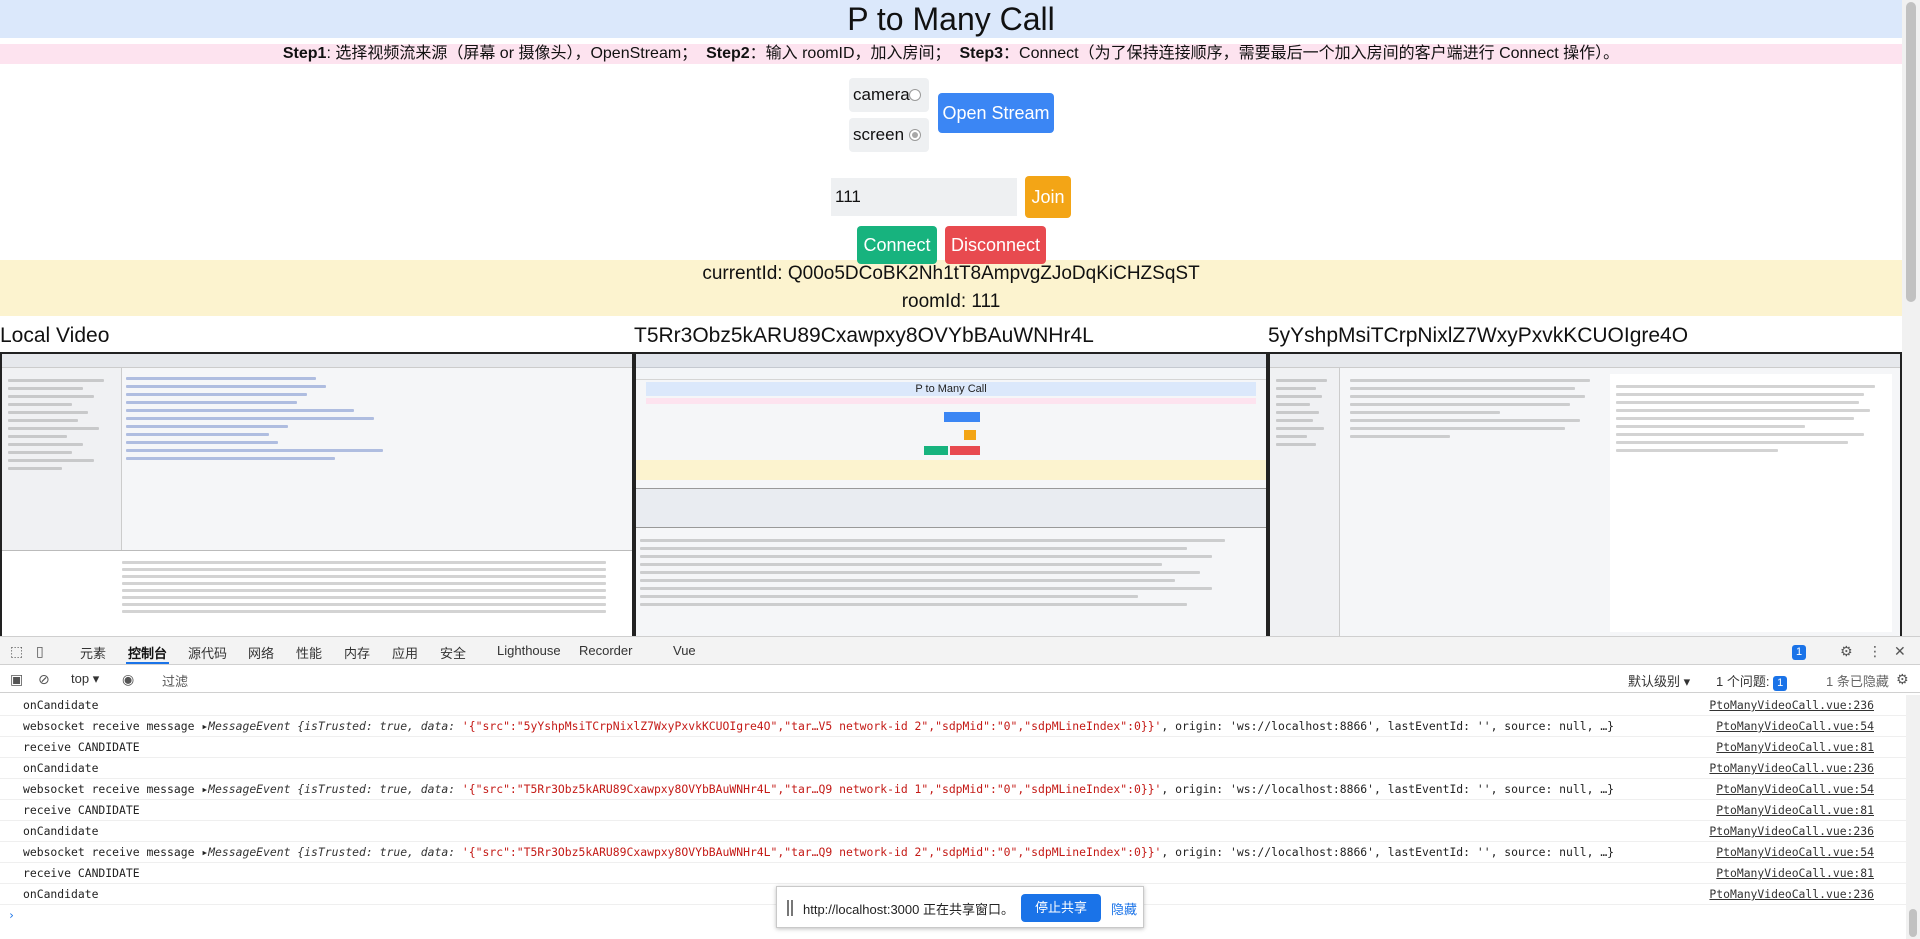  What do you see at coordinates (924, 197) in the screenshot?
I see `room-id-input` at bounding box center [924, 197].